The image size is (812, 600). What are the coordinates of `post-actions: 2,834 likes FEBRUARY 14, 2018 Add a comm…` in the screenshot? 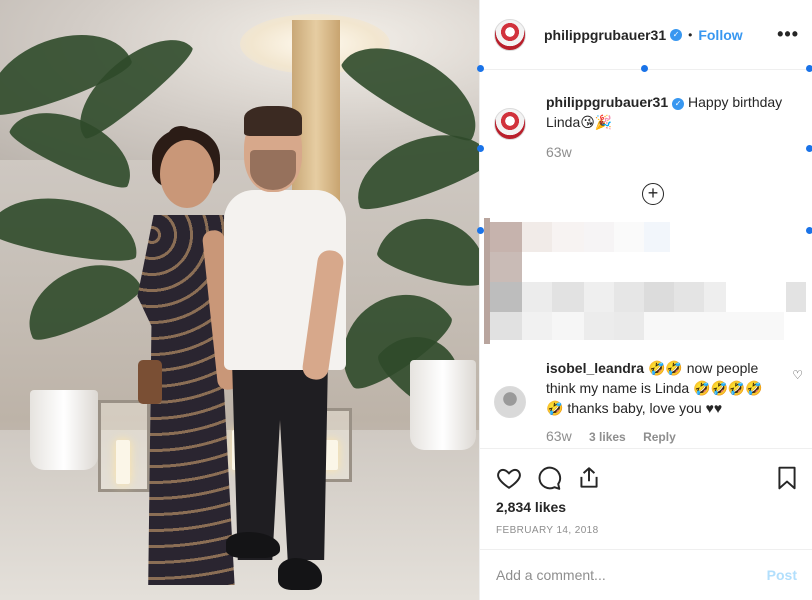 It's located at (646, 524).